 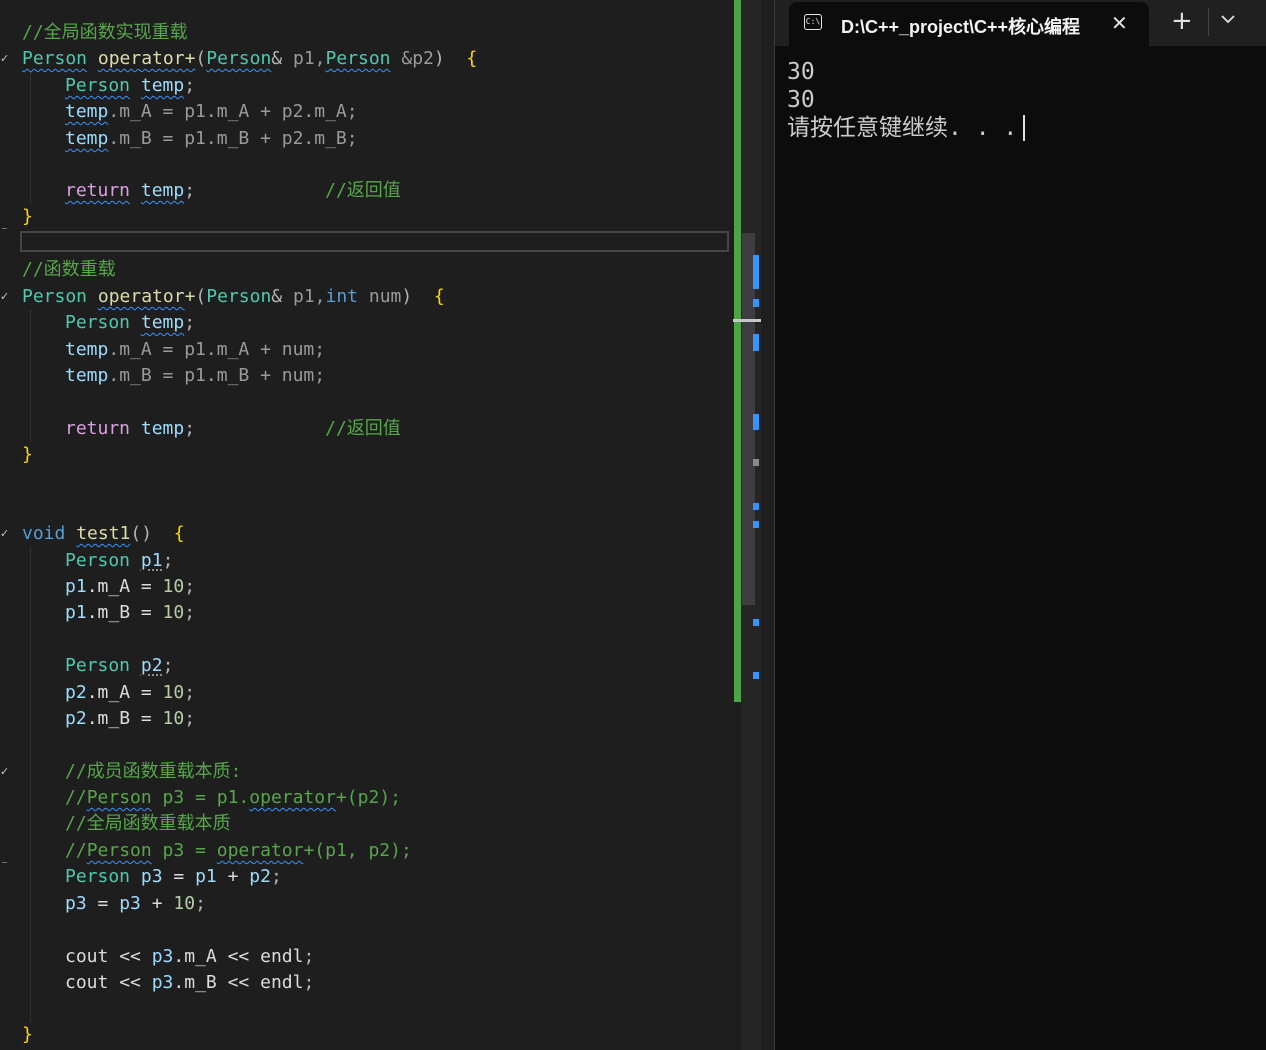 What do you see at coordinates (1228, 21) in the screenshot?
I see `chevron-down-icon` at bounding box center [1228, 21].